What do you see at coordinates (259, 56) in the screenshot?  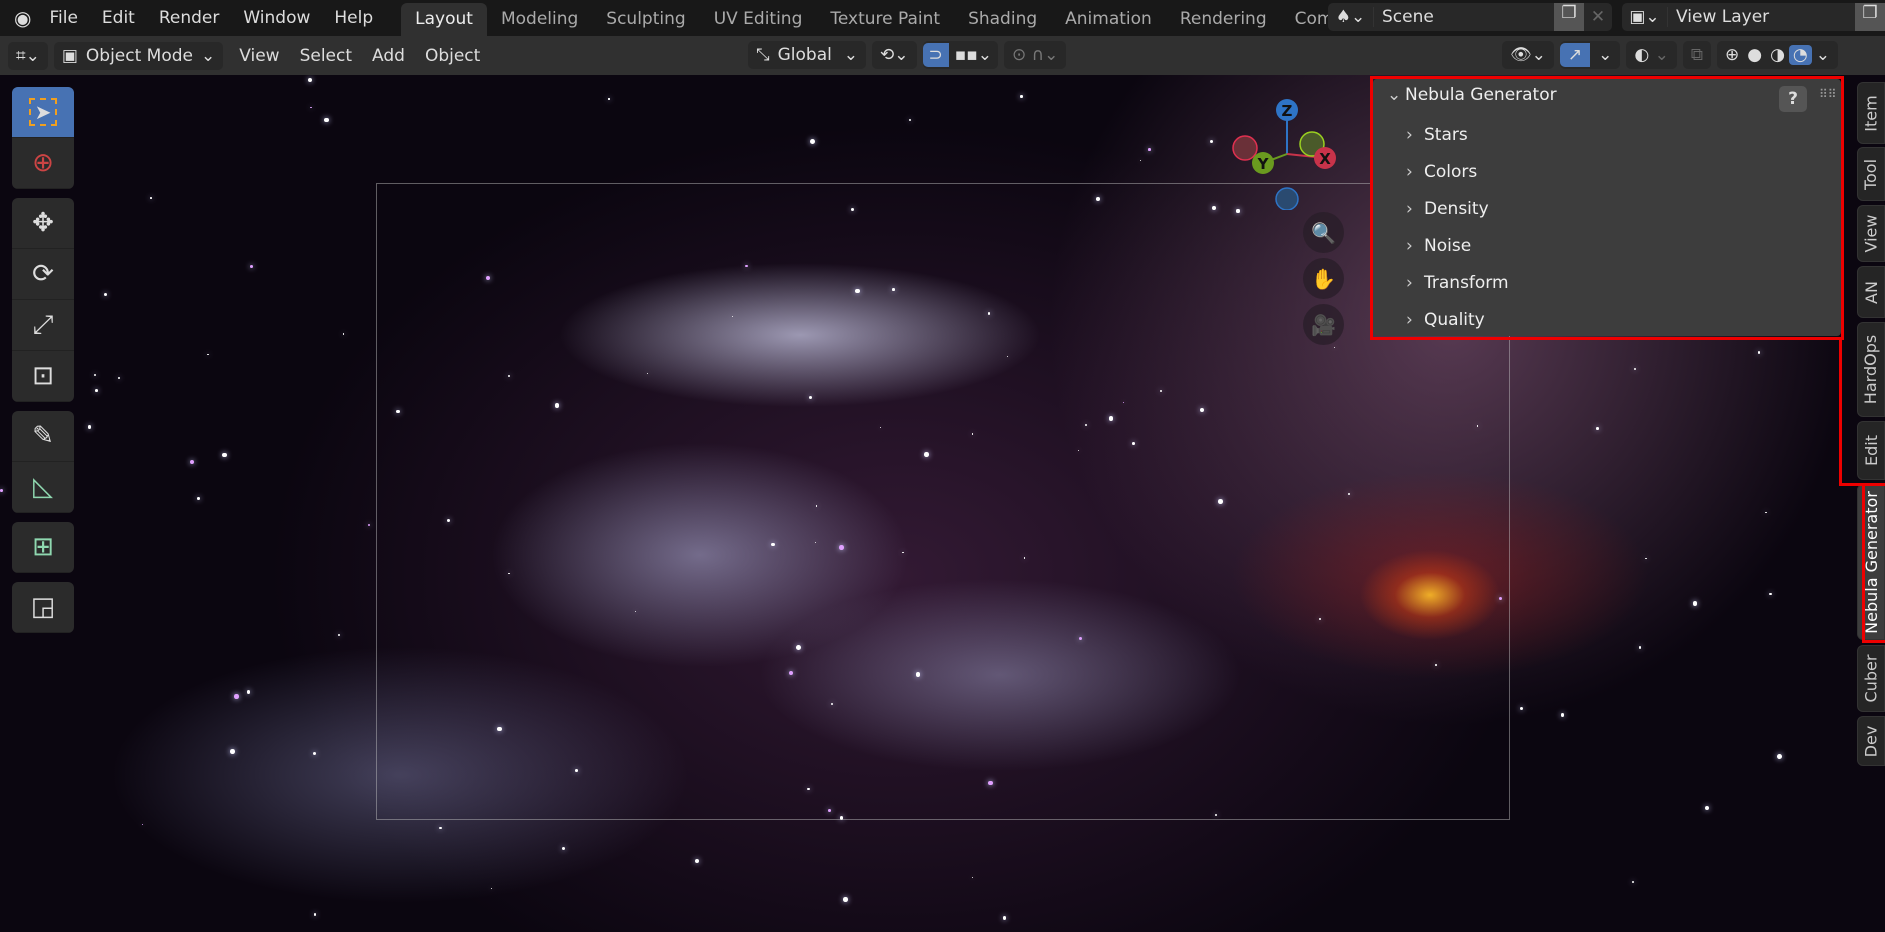 I see `menu-view: View` at bounding box center [259, 56].